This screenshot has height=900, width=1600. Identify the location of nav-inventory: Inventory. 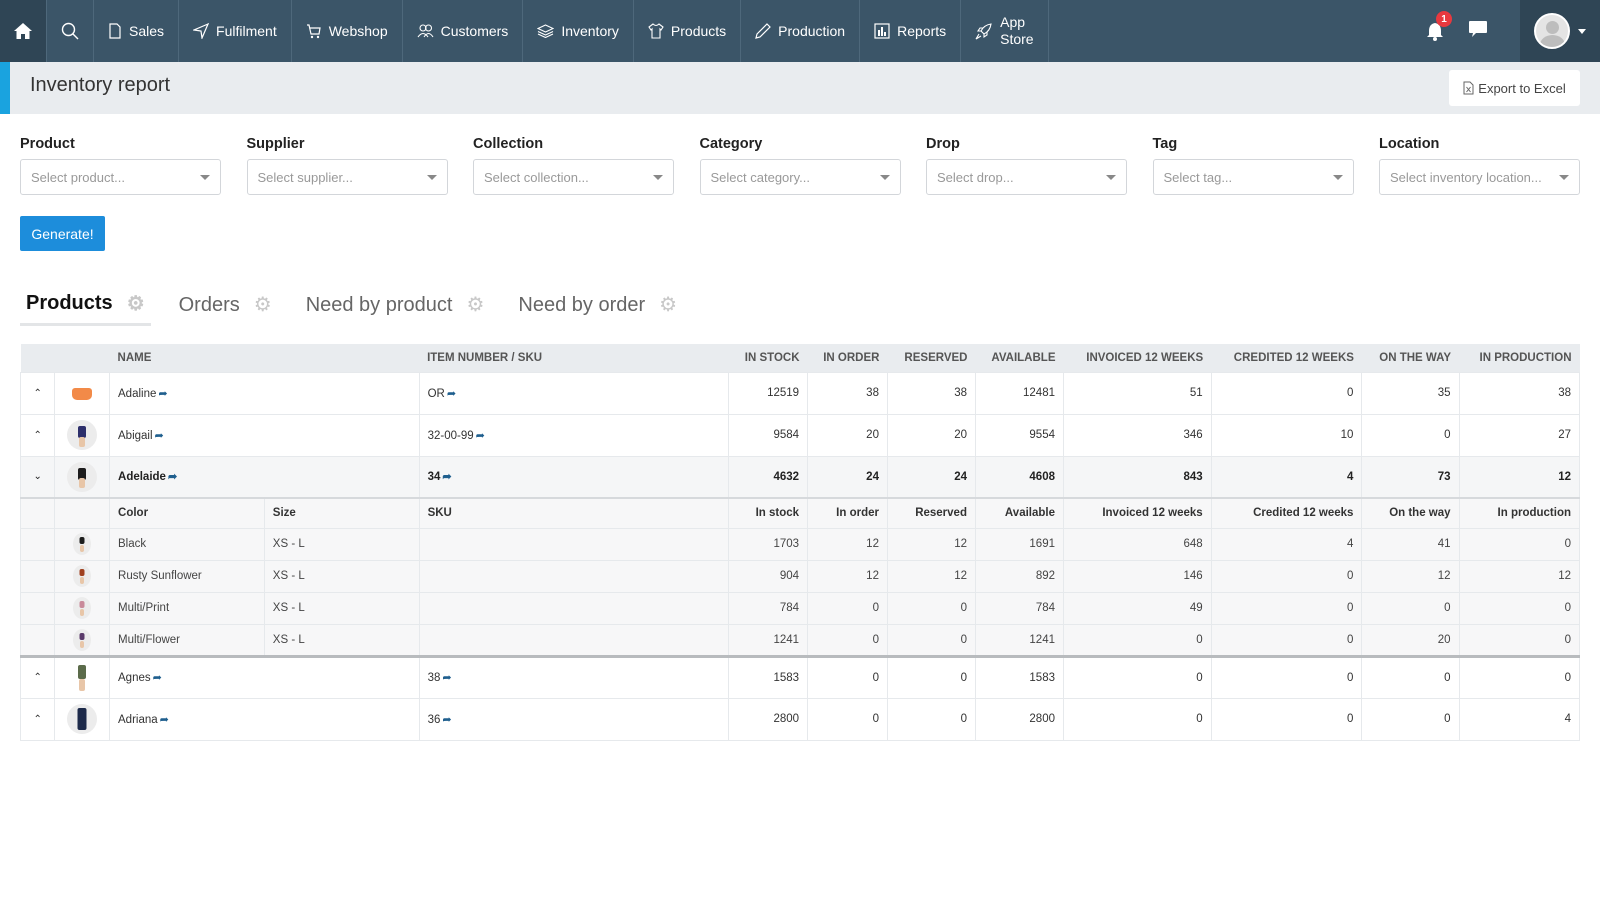
(578, 31).